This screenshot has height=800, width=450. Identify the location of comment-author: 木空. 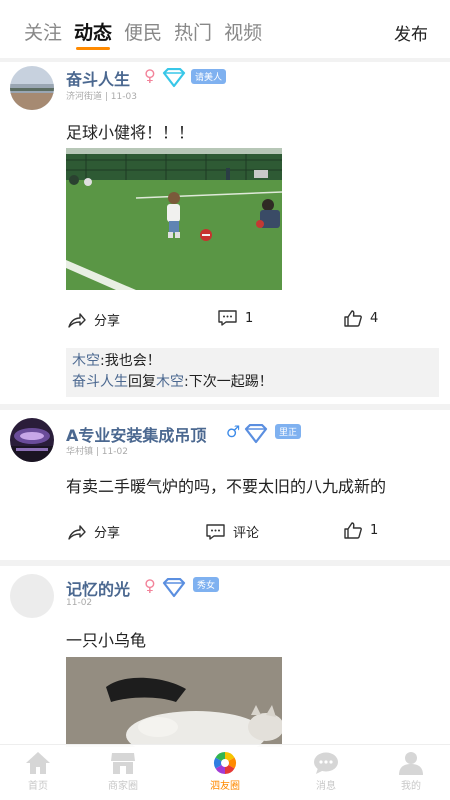
(86, 361).